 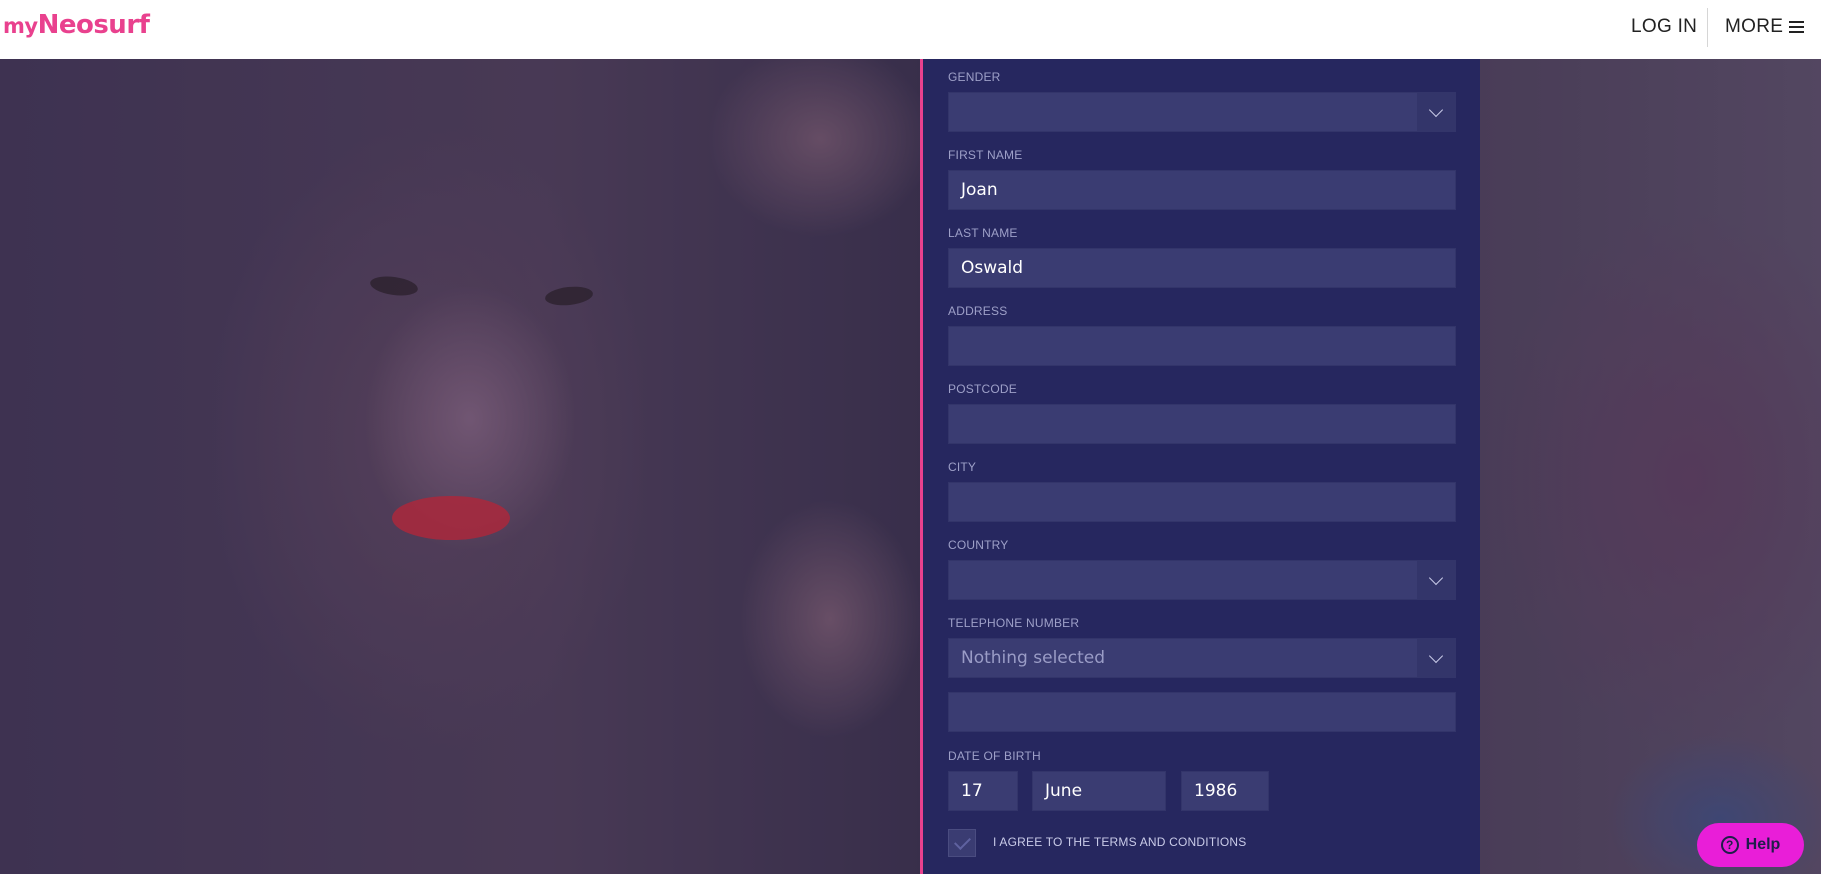 What do you see at coordinates (1202, 424) in the screenshot?
I see `postcode-field` at bounding box center [1202, 424].